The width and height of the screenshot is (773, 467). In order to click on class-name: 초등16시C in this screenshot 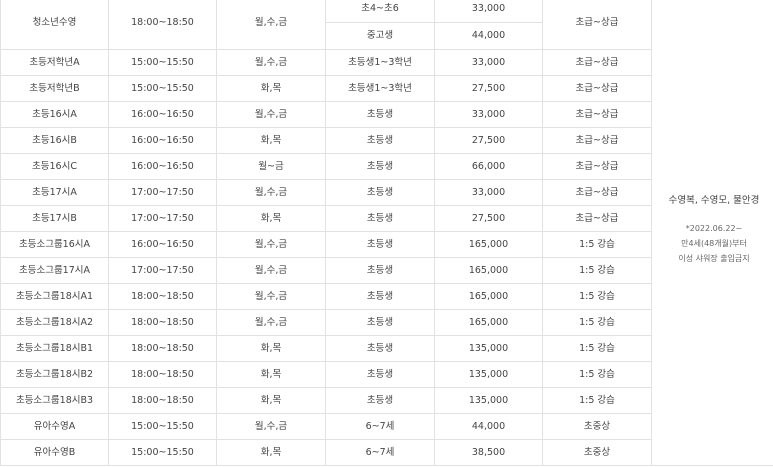, I will do `click(54, 166)`.